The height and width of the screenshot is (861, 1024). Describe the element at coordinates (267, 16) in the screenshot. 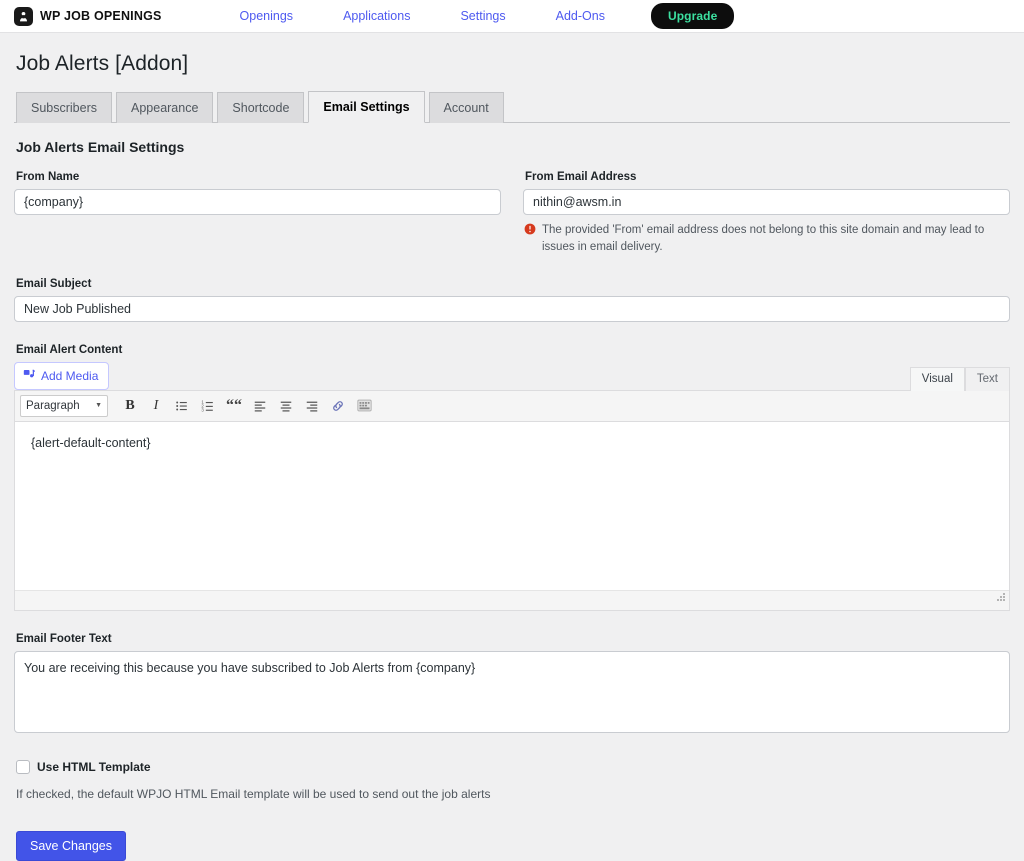

I see `nav-item-openings: Openings` at that location.